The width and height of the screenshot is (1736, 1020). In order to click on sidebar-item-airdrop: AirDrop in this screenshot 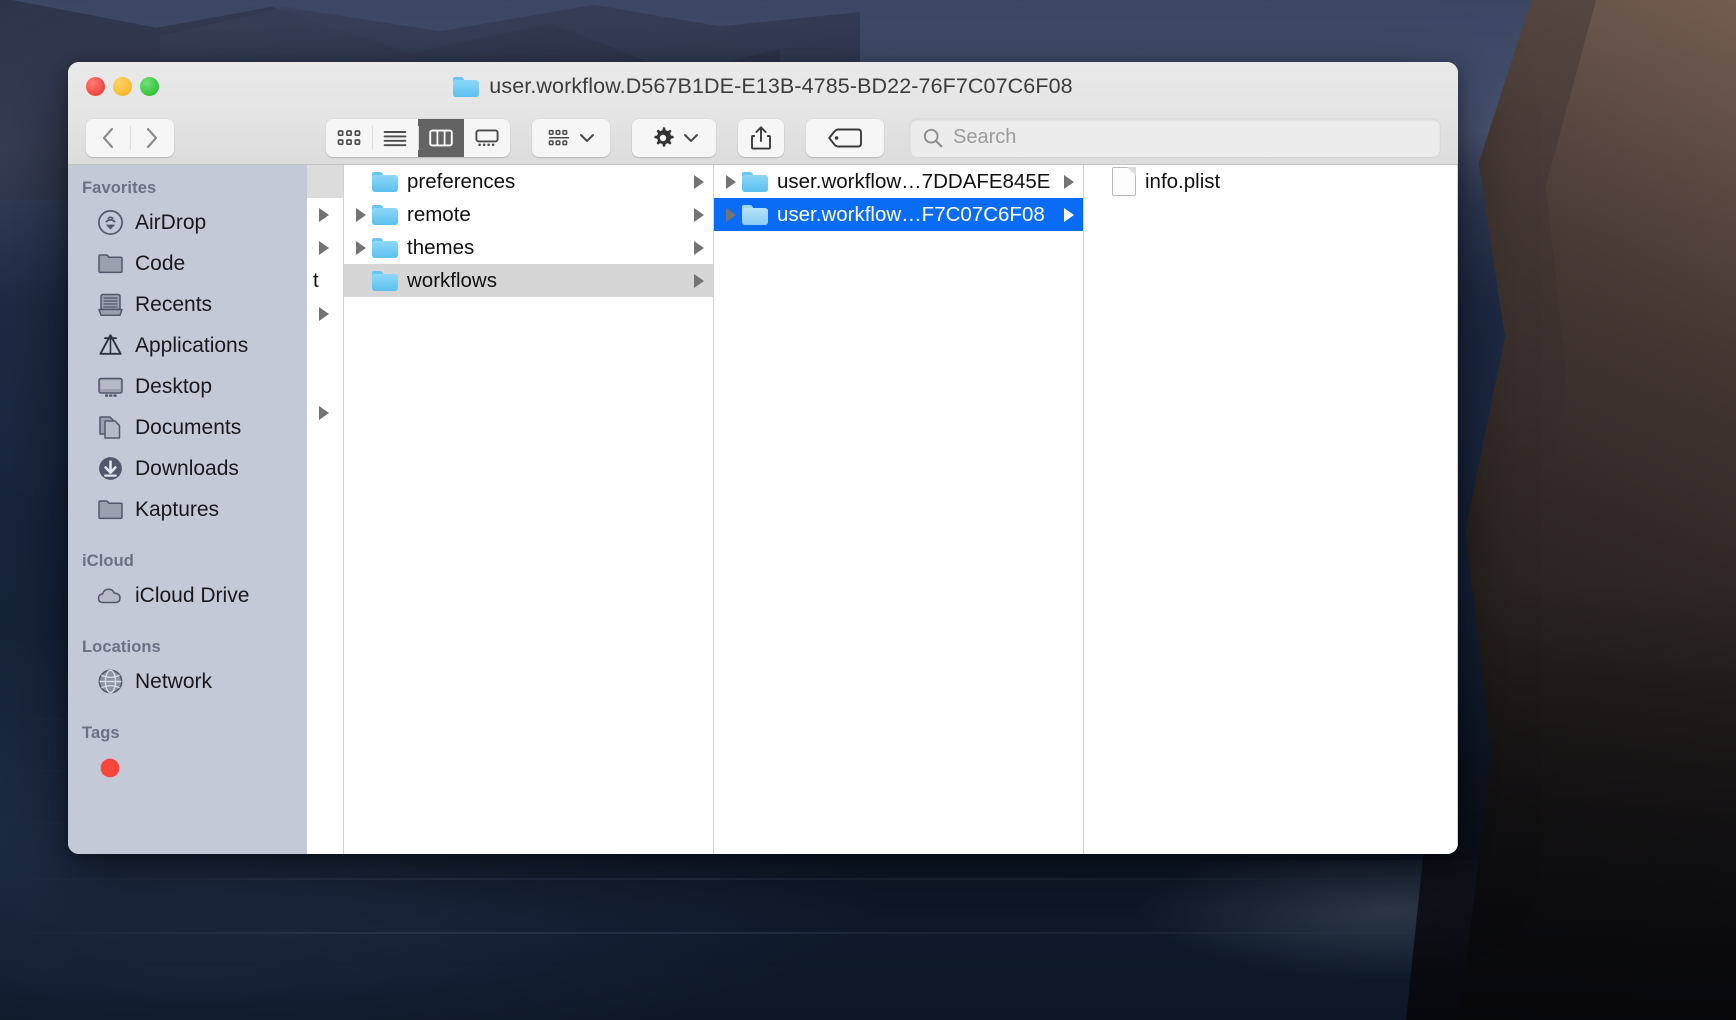, I will do `click(187, 222)`.